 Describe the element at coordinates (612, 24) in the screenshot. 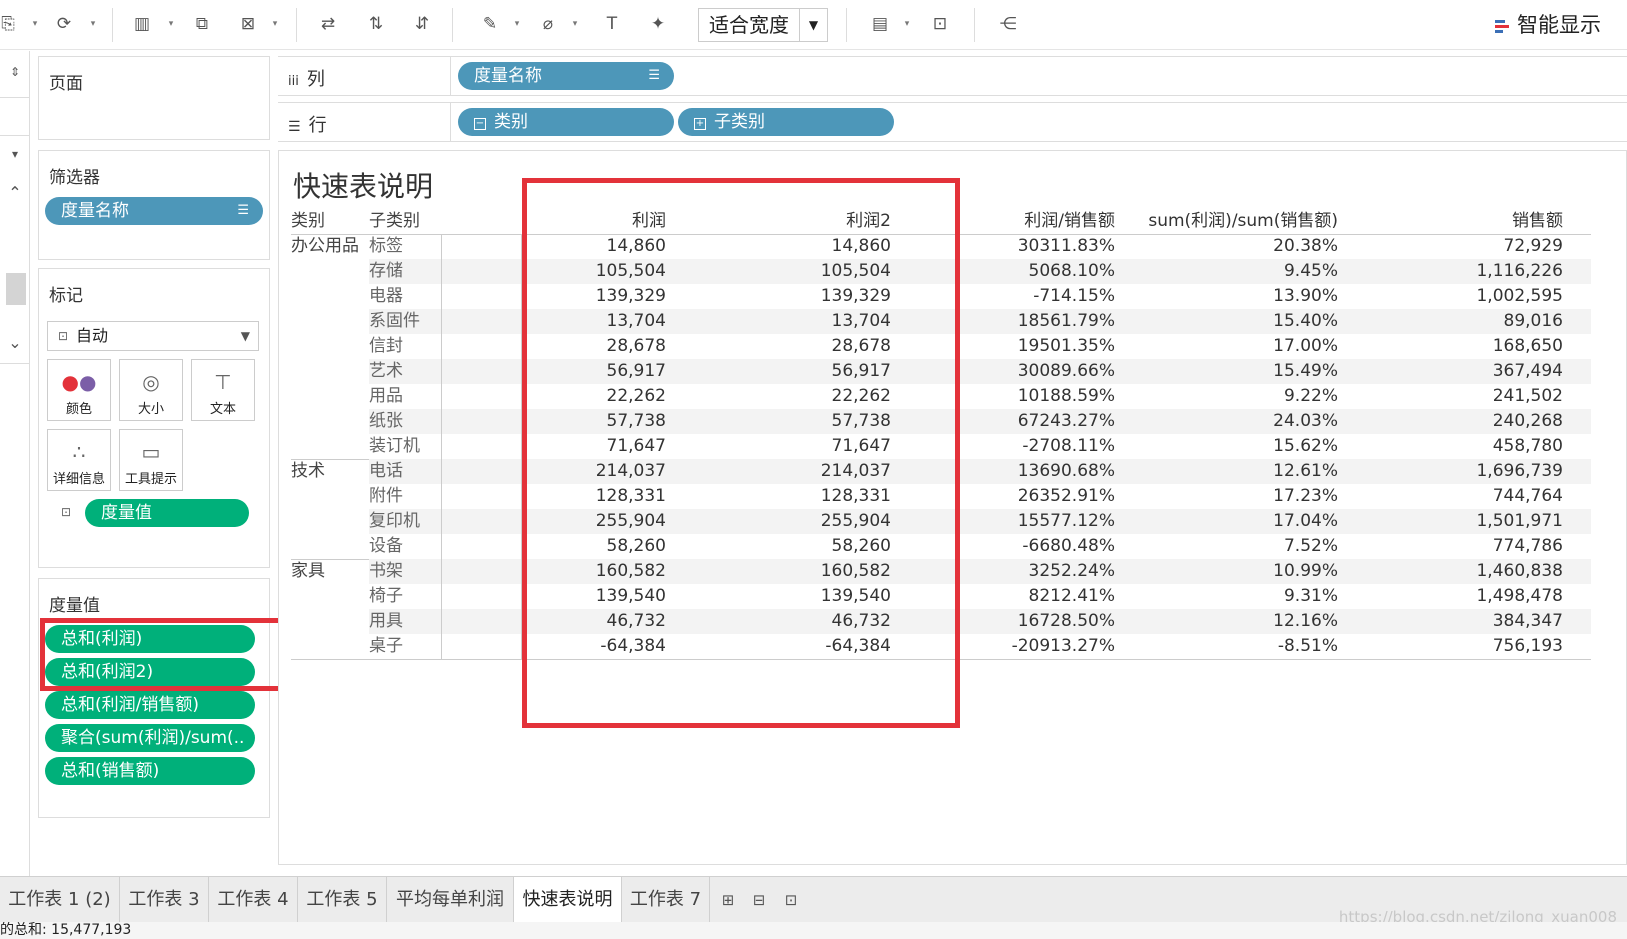

I see `labels-icon: T` at that location.